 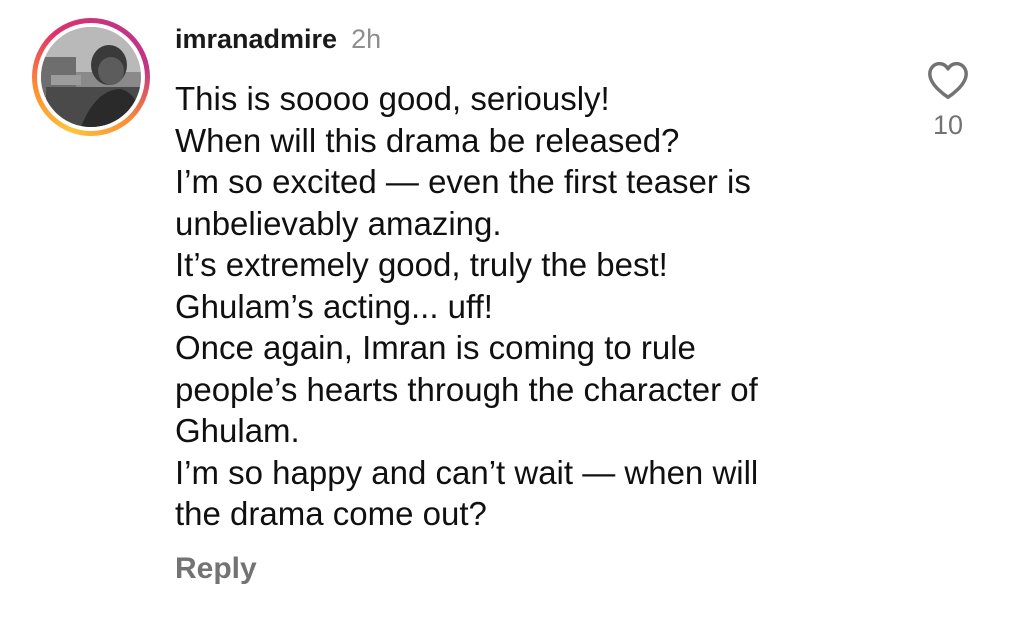 I want to click on avatar, so click(x=91, y=77).